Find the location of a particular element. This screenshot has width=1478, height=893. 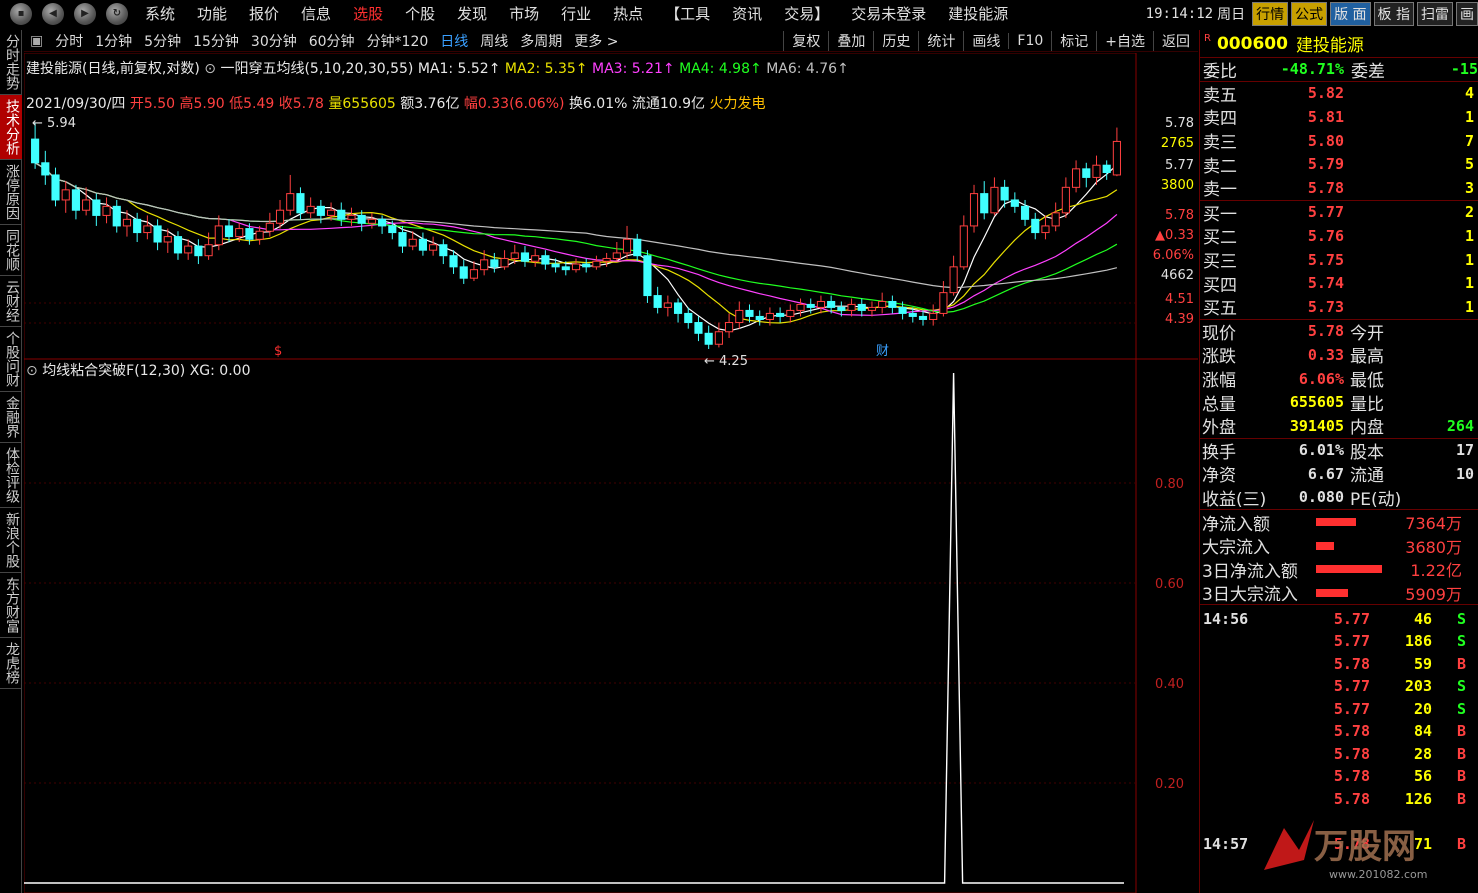

finance-marker: 财 is located at coordinates (882, 351).